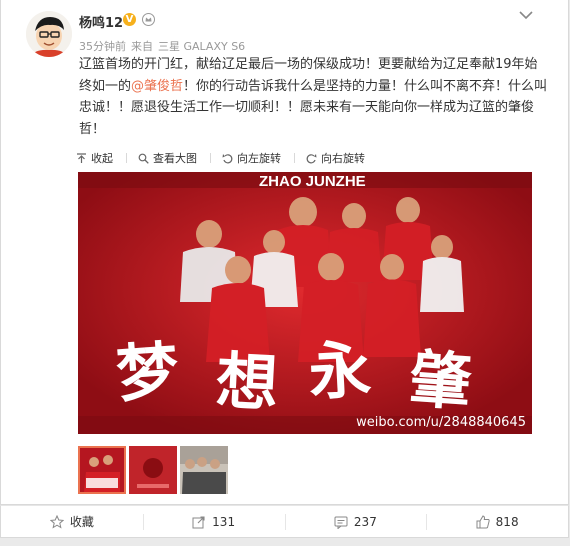 The height and width of the screenshot is (546, 570). Describe the element at coordinates (102, 158) in the screenshot. I see `collapse-label: 收起` at that location.